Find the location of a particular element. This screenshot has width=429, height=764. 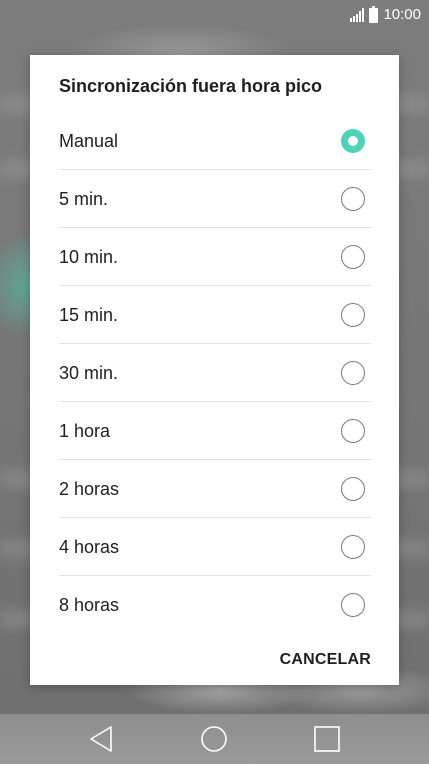

option-4-hours: 4 horas is located at coordinates (215, 547).